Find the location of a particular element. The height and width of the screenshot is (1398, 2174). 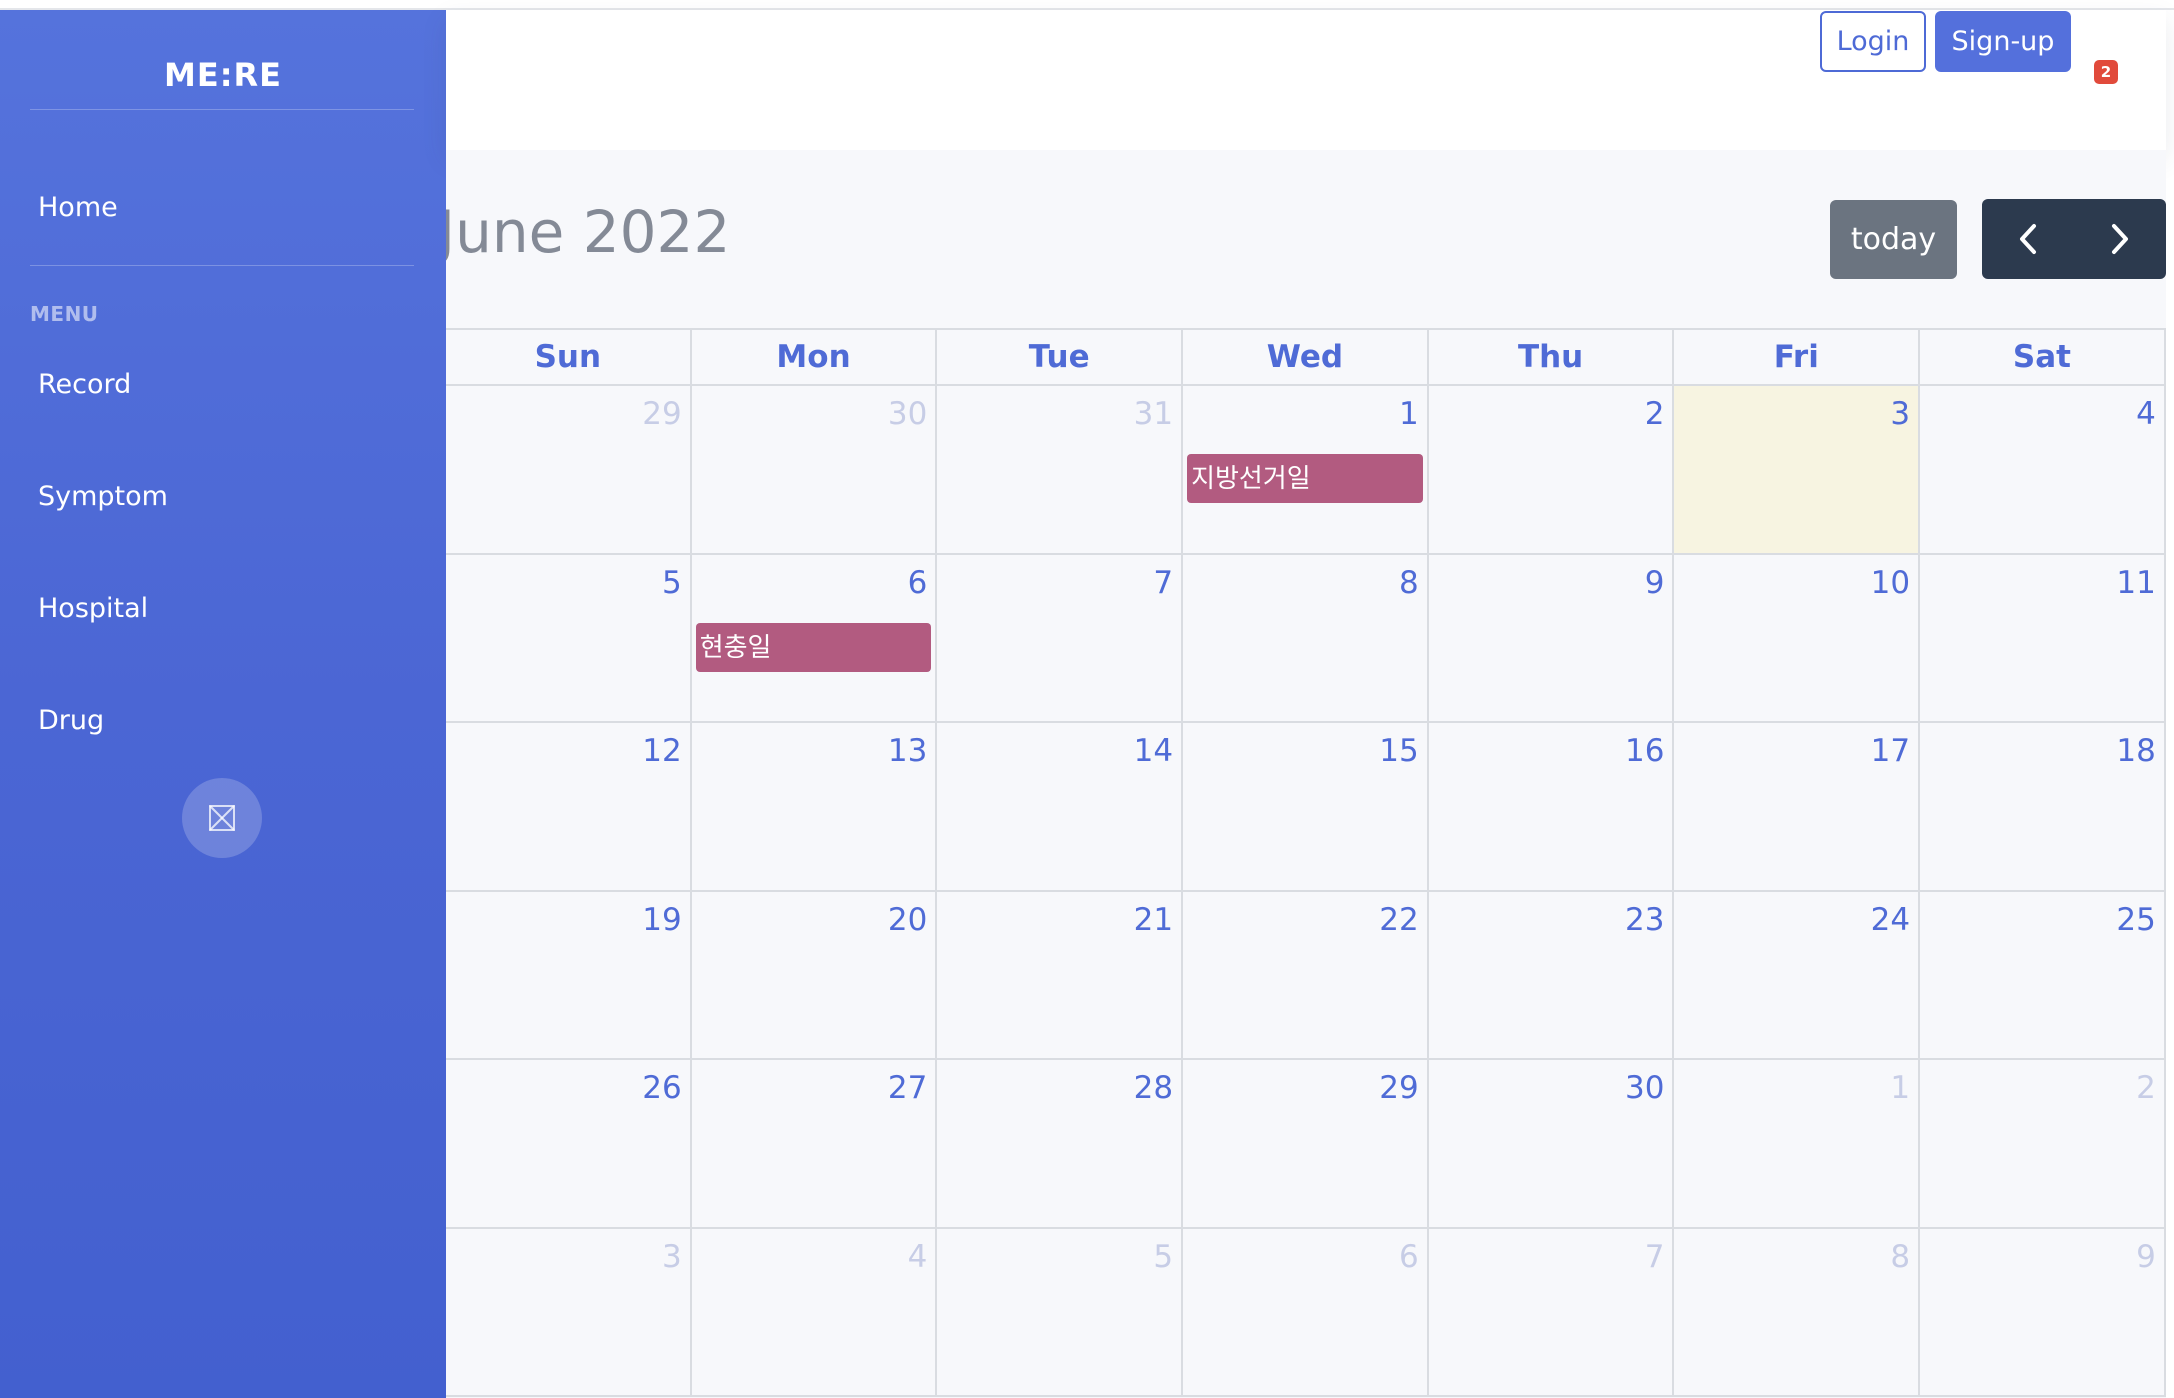

weekday-header: Tue is located at coordinates (1060, 357).